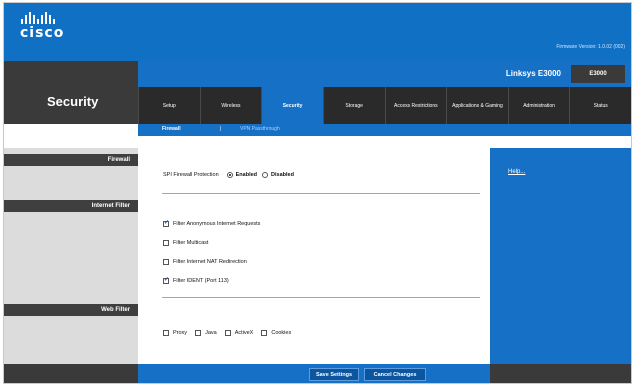 The height and width of the screenshot is (388, 637). I want to click on spi-firewall-row: SPI Firewall Protection Enabled Disabled, so click(228, 175).